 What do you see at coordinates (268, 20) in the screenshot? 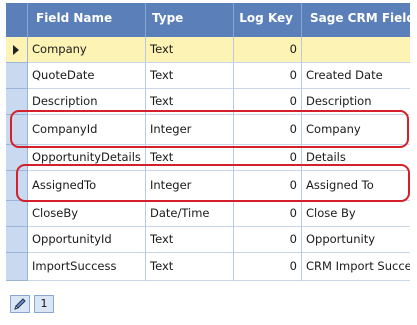
I see `column-header-log-key: Log Key` at bounding box center [268, 20].